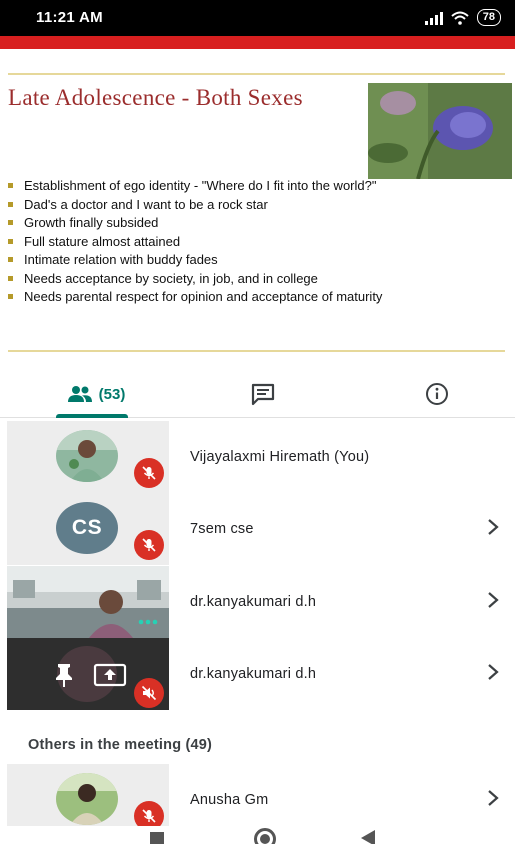  I want to click on people-count: (53), so click(112, 394).